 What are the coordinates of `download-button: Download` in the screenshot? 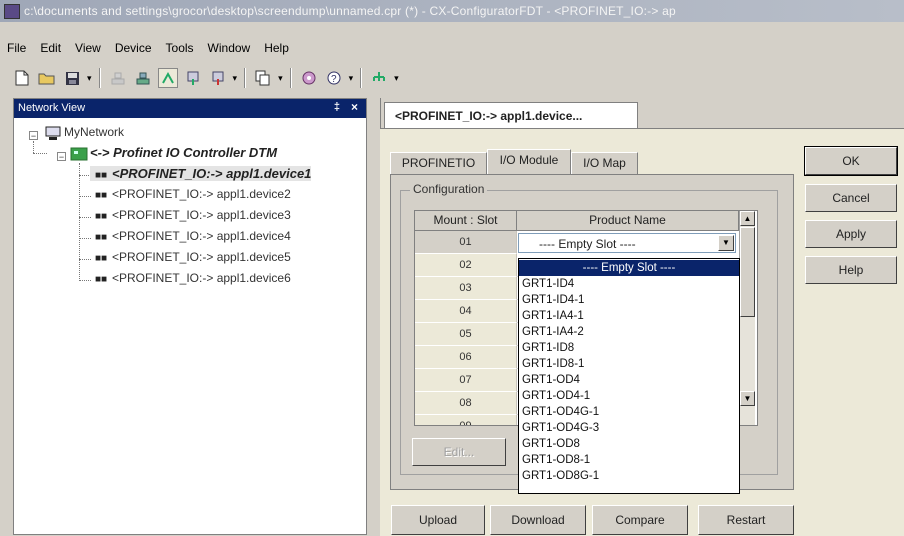 It's located at (538, 520).